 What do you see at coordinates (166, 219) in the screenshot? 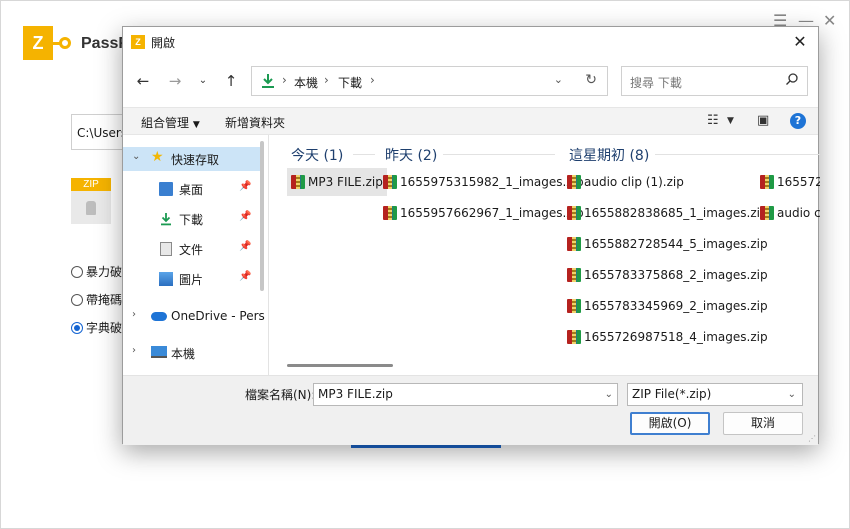
I see `download-icon` at bounding box center [166, 219].